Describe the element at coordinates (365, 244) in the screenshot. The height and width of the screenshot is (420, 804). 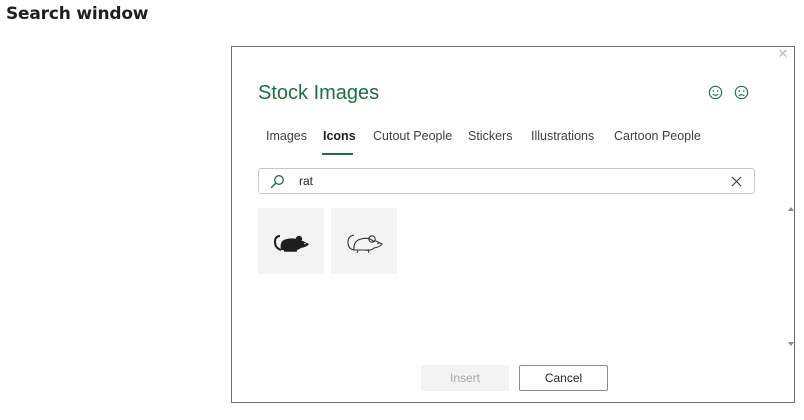
I see `rat-outline-icon` at that location.